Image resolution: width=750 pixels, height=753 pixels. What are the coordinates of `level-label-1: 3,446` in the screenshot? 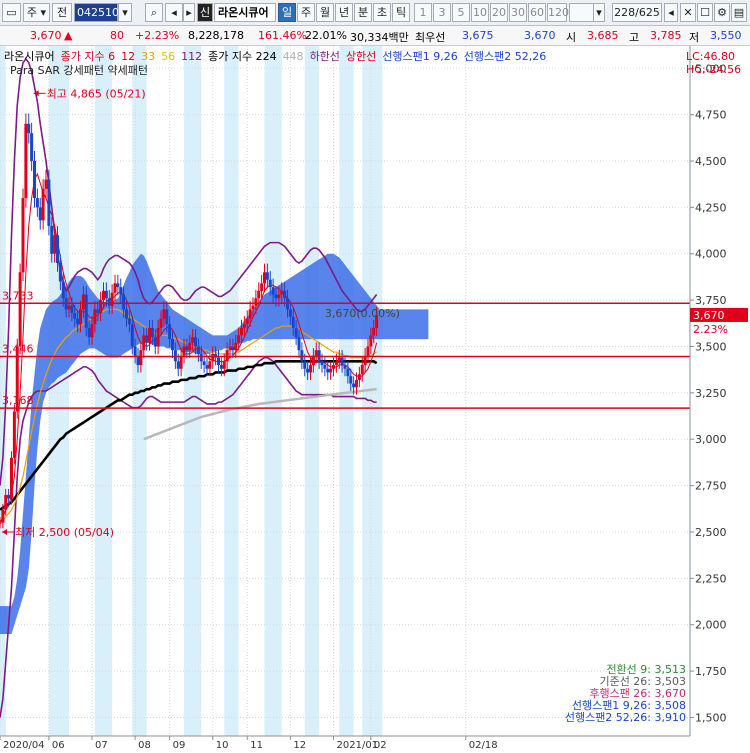 It's located at (18, 349).